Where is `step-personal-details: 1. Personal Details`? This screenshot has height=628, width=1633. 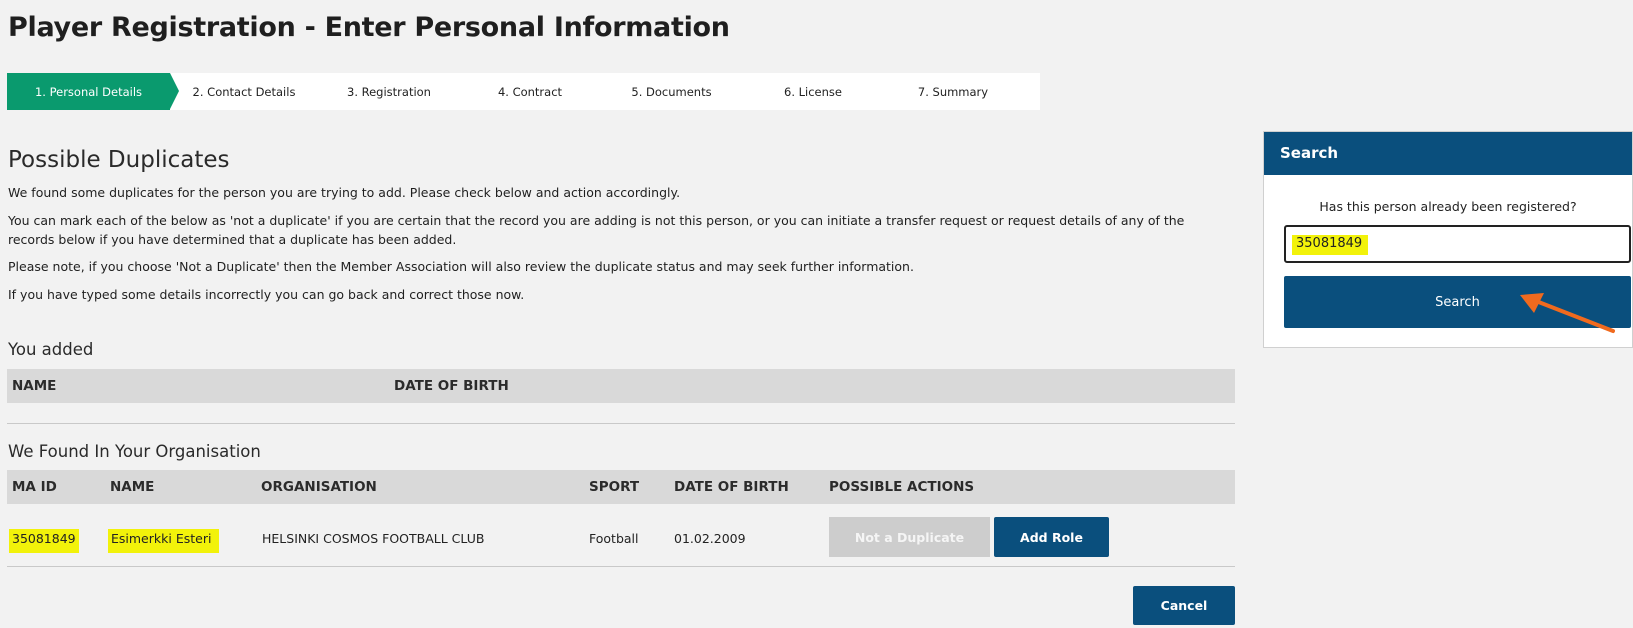
step-personal-details: 1. Personal Details is located at coordinates (93, 91).